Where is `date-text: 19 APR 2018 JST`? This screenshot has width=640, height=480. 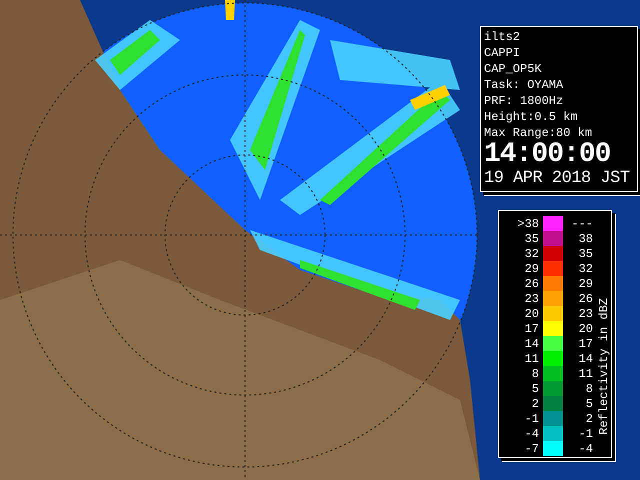
date-text: 19 APR 2018 JST is located at coordinates (557, 179).